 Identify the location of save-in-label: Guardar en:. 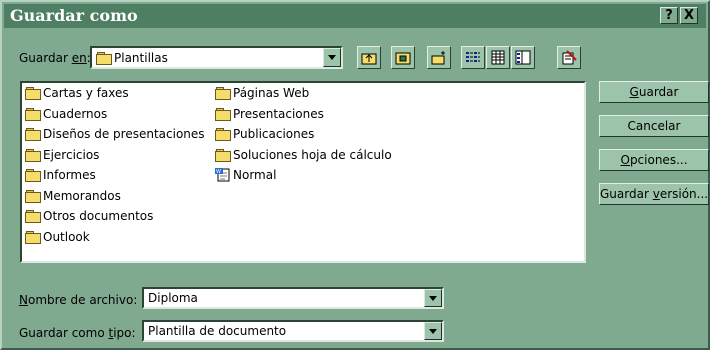
(55, 58).